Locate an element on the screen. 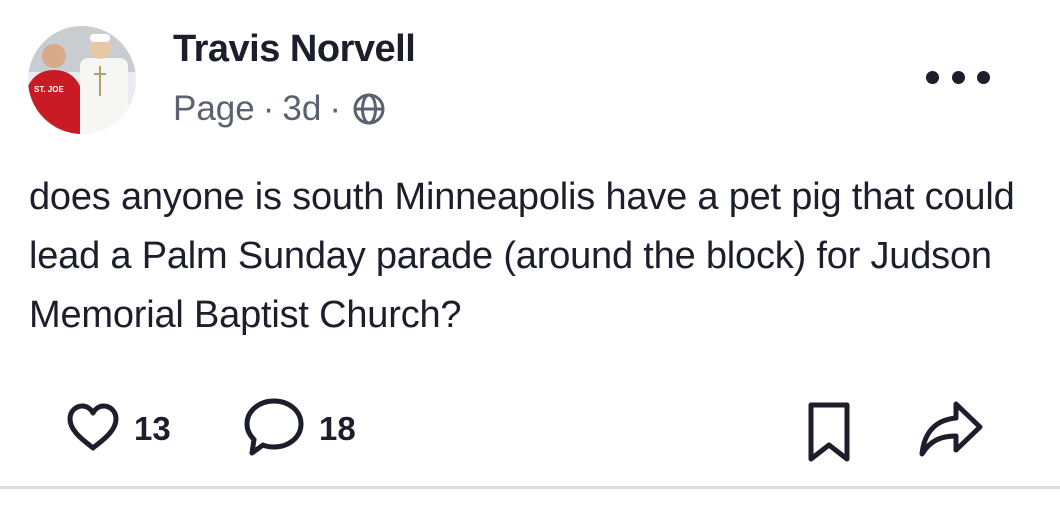  meta-type: Page is located at coordinates (214, 108).